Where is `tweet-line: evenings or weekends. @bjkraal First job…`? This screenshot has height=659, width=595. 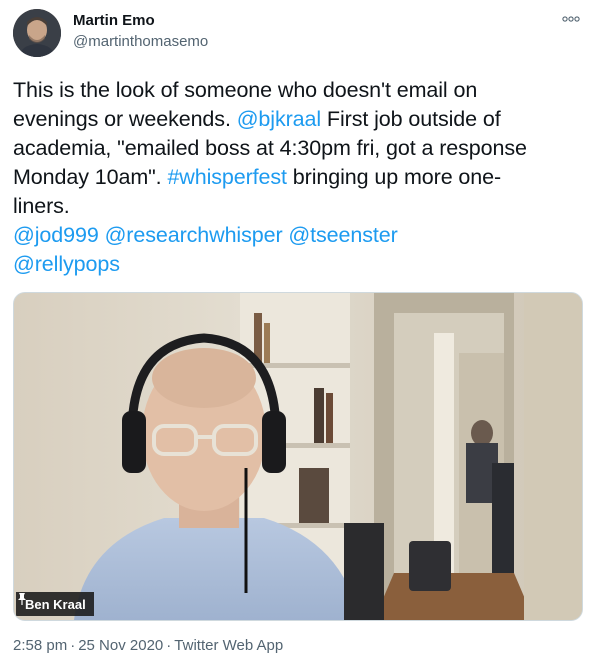
tweet-line: evenings or weekends. @bjkraal First job… is located at coordinates (298, 119).